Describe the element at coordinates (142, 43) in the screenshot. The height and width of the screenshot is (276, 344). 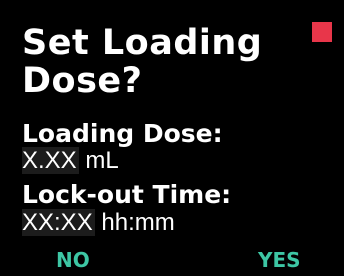
I see `dialog-title-line1: Set Loading` at that location.